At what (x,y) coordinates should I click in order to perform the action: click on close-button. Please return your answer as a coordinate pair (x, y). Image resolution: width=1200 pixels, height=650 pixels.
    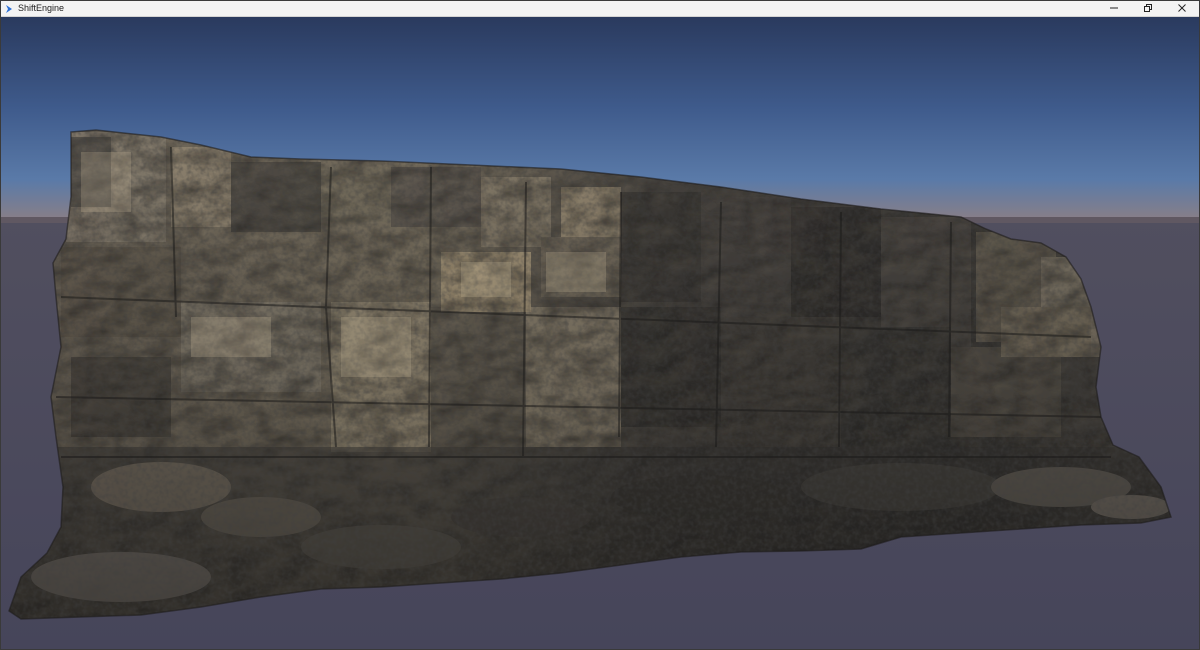
    Looking at the image, I should click on (1182, 8).